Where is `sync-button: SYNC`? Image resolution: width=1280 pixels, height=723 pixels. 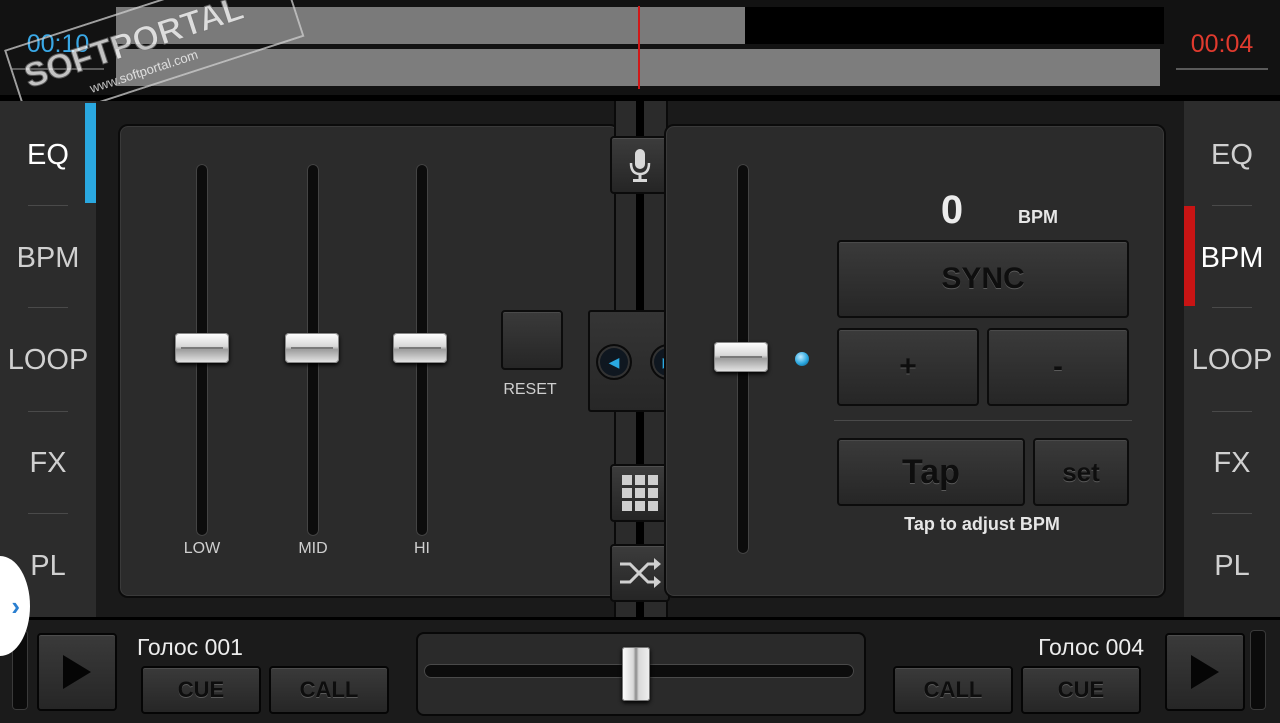
sync-button: SYNC is located at coordinates (983, 279).